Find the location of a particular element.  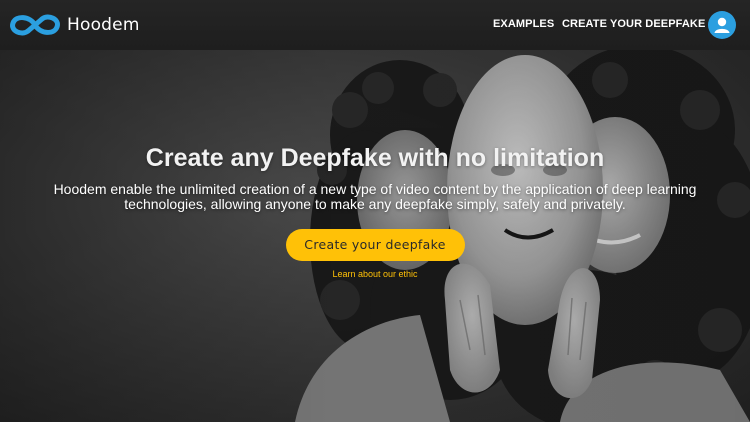

nav-create-deepfake-link: CREATE YOUR DEEPFAKE is located at coordinates (633, 24).